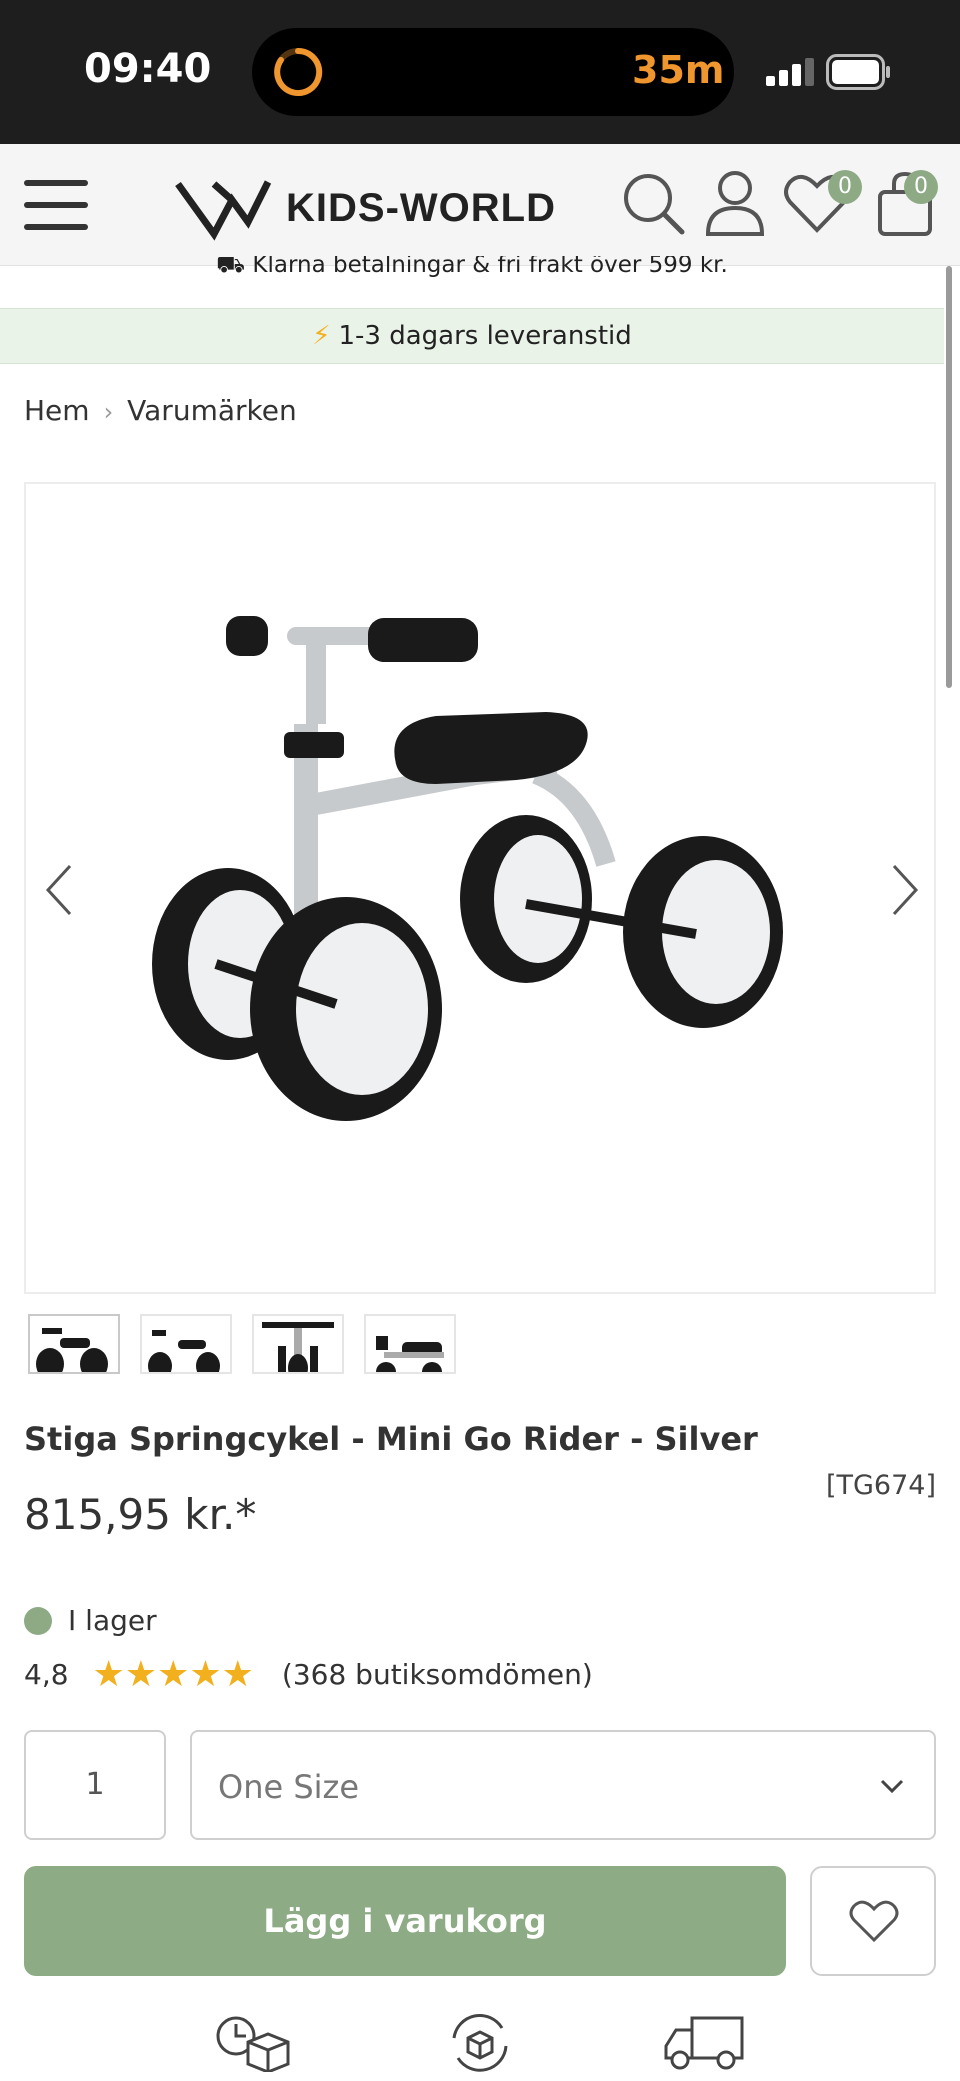 The width and height of the screenshot is (960, 2081). Describe the element at coordinates (405, 1921) in the screenshot. I see `add-to-cart-button: Lägg i varukorg` at that location.